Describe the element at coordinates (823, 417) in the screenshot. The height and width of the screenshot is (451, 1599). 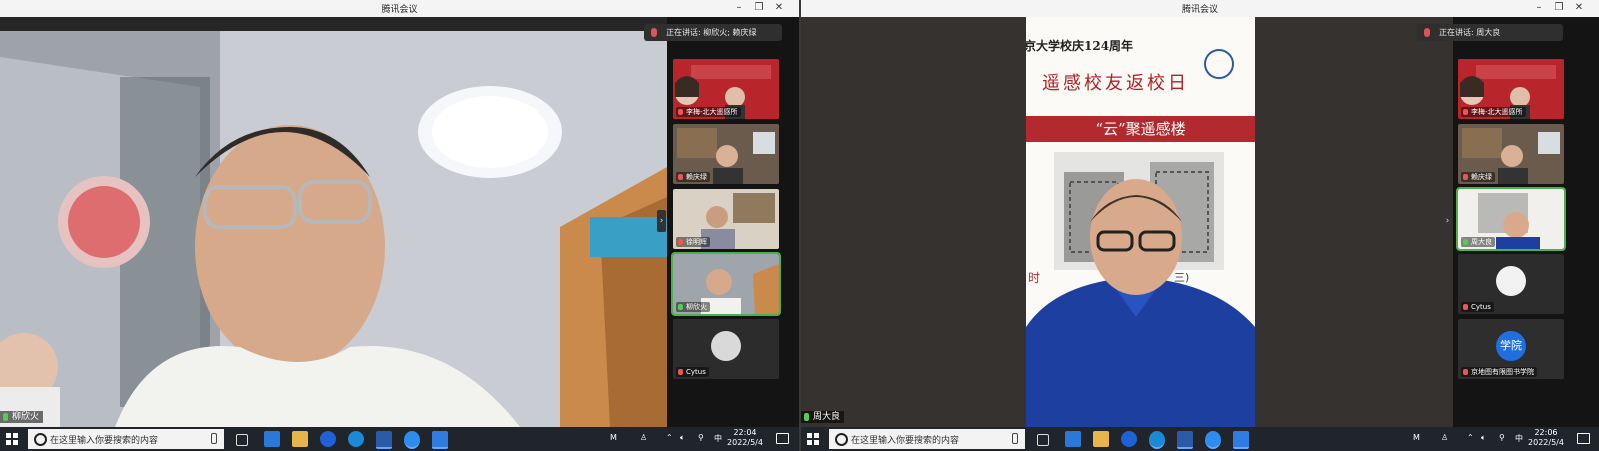
I see `main-speaker-label: 周大良` at that location.